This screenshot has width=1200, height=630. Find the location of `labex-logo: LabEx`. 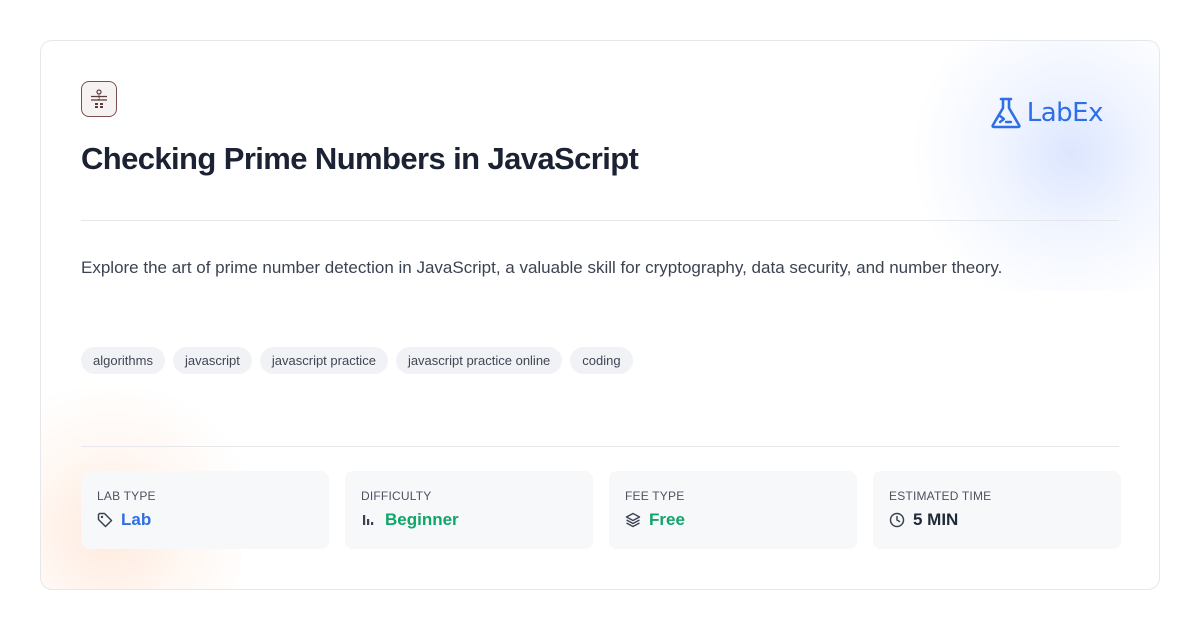

labex-logo: LabEx is located at coordinates (1046, 113).